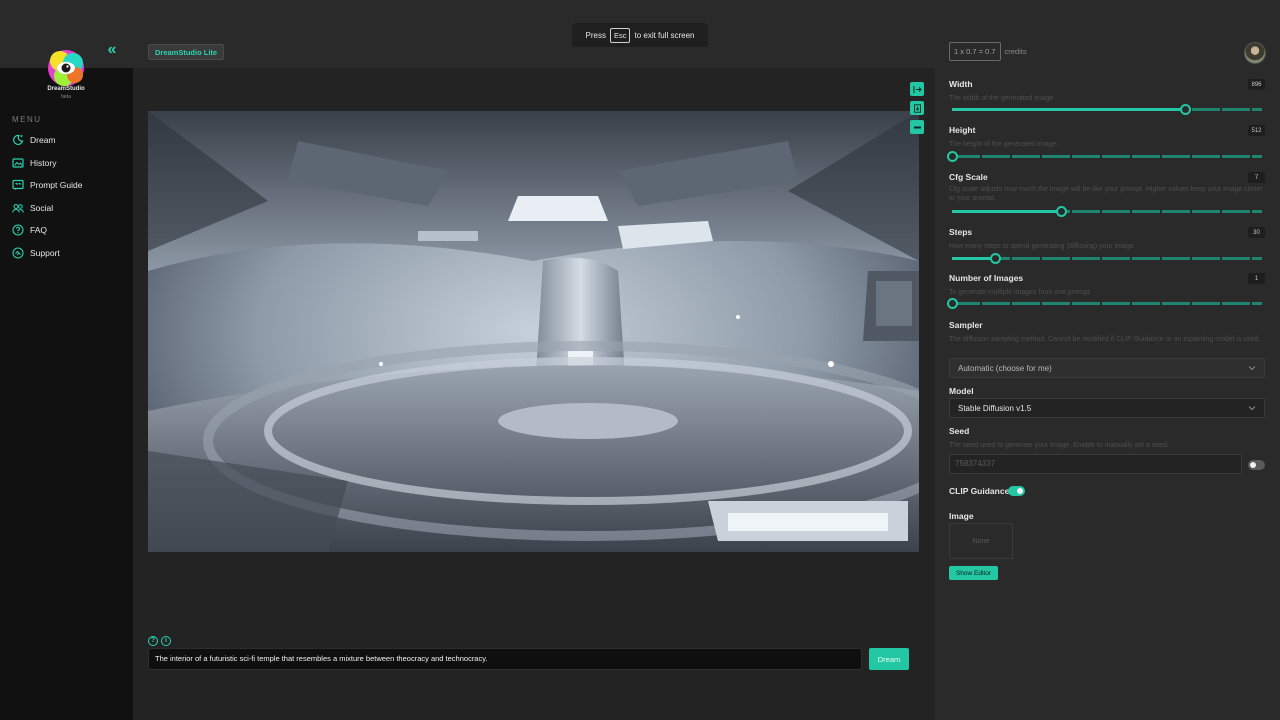 This screenshot has height=720, width=1280. What do you see at coordinates (979, 491) in the screenshot?
I see `clip-guidance-label: CLIP Guidance` at bounding box center [979, 491].